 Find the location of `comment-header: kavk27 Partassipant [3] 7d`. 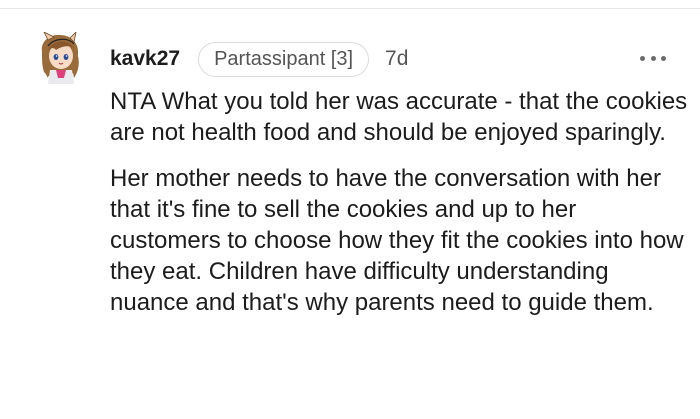

comment-header: kavk27 Partassipant [3] 7d is located at coordinates (259, 59).